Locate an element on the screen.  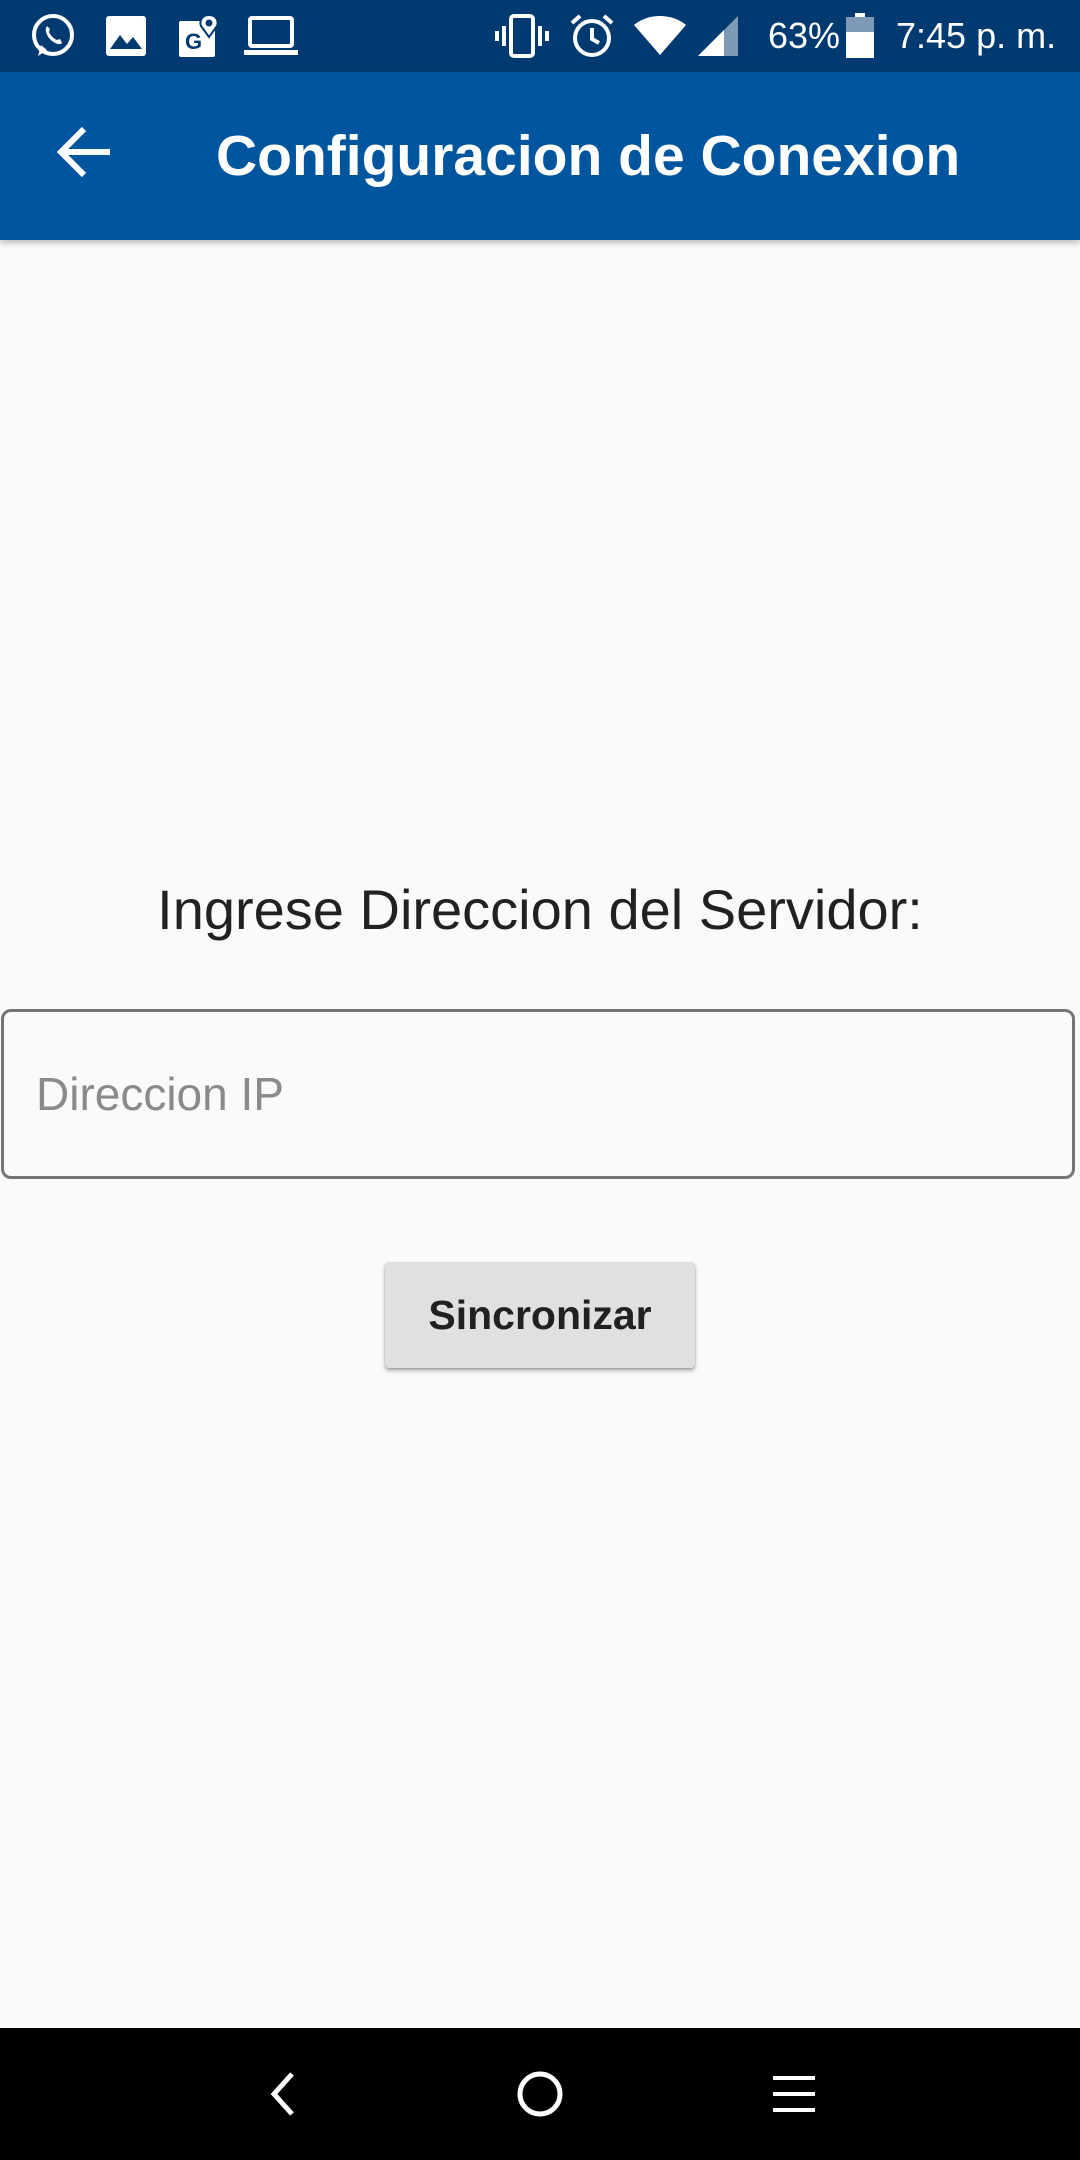
server-address-label: Ingrese Direccion del Servidor: is located at coordinates (540, 909).